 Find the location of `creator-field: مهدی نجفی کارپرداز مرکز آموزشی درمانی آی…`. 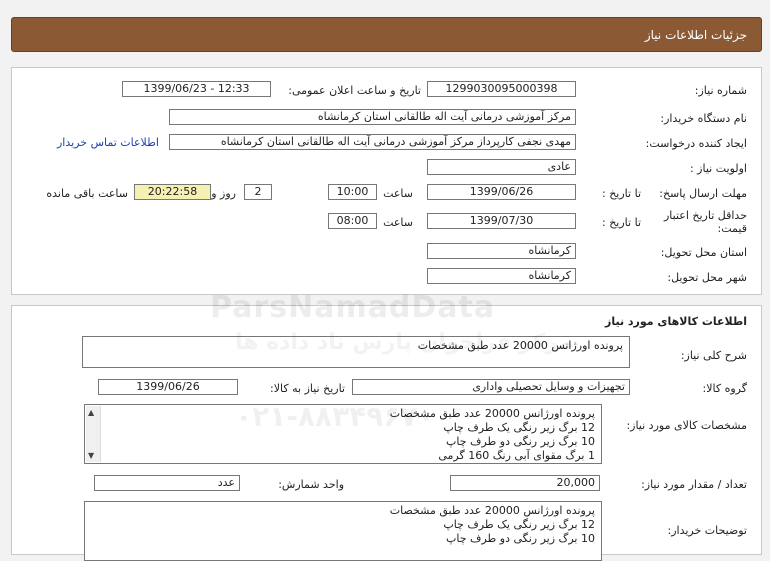

creator-field: مهدی نجفی کارپرداز مرکز آموزشی درمانی آی… is located at coordinates (372, 142).